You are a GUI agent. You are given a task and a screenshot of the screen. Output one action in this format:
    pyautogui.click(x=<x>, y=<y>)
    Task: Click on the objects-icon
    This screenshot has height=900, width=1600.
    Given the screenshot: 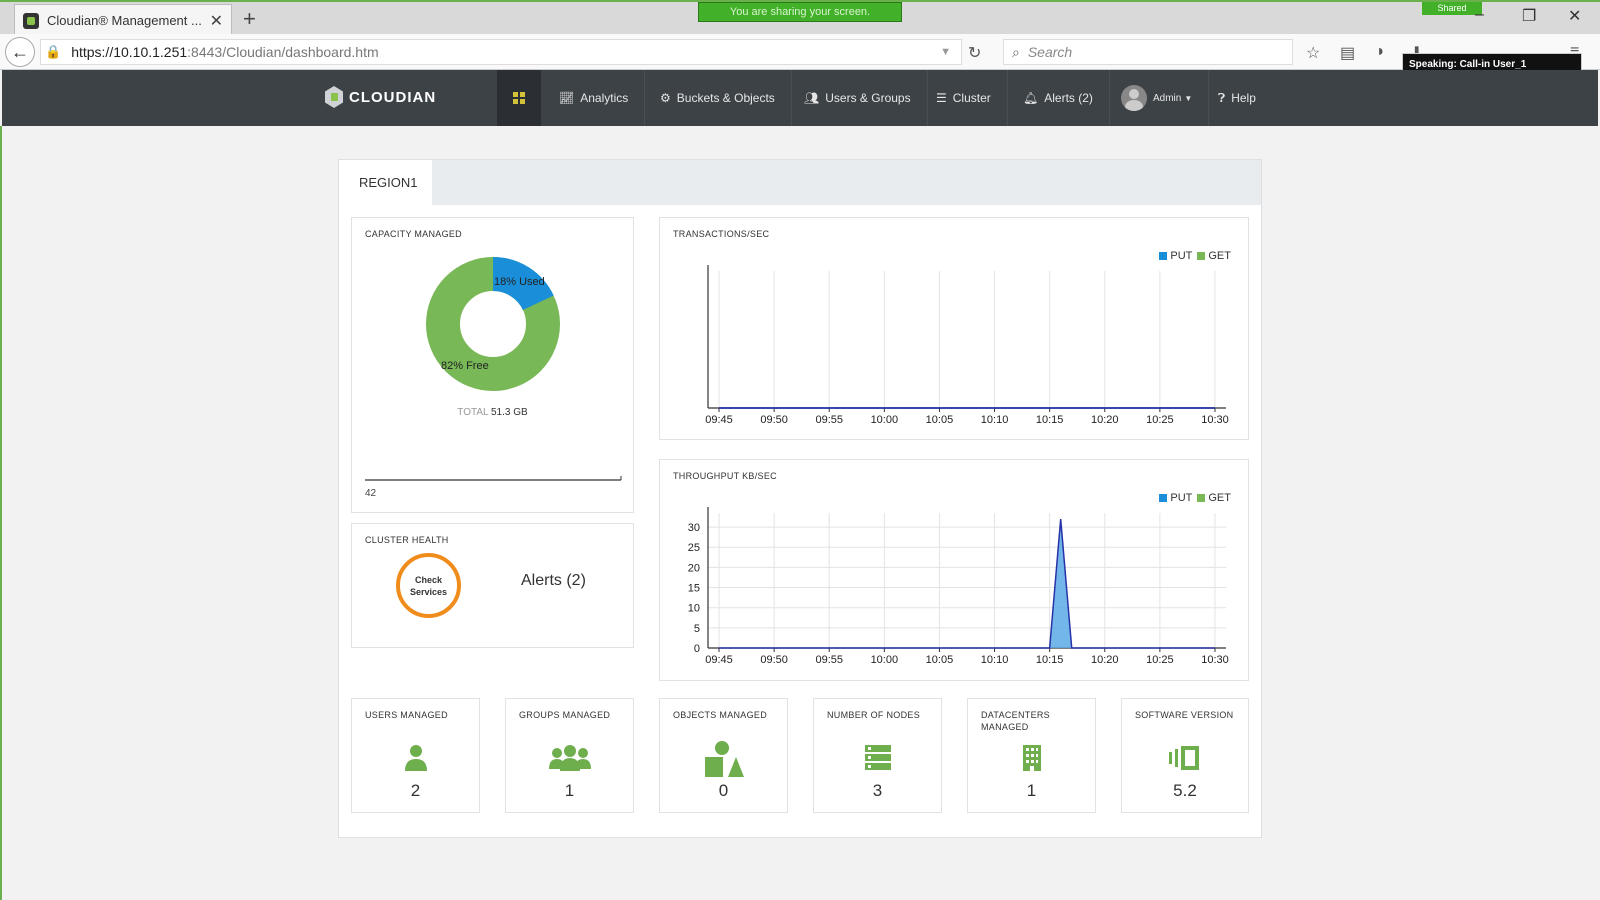 What is the action you would take?
    pyautogui.click(x=723, y=761)
    